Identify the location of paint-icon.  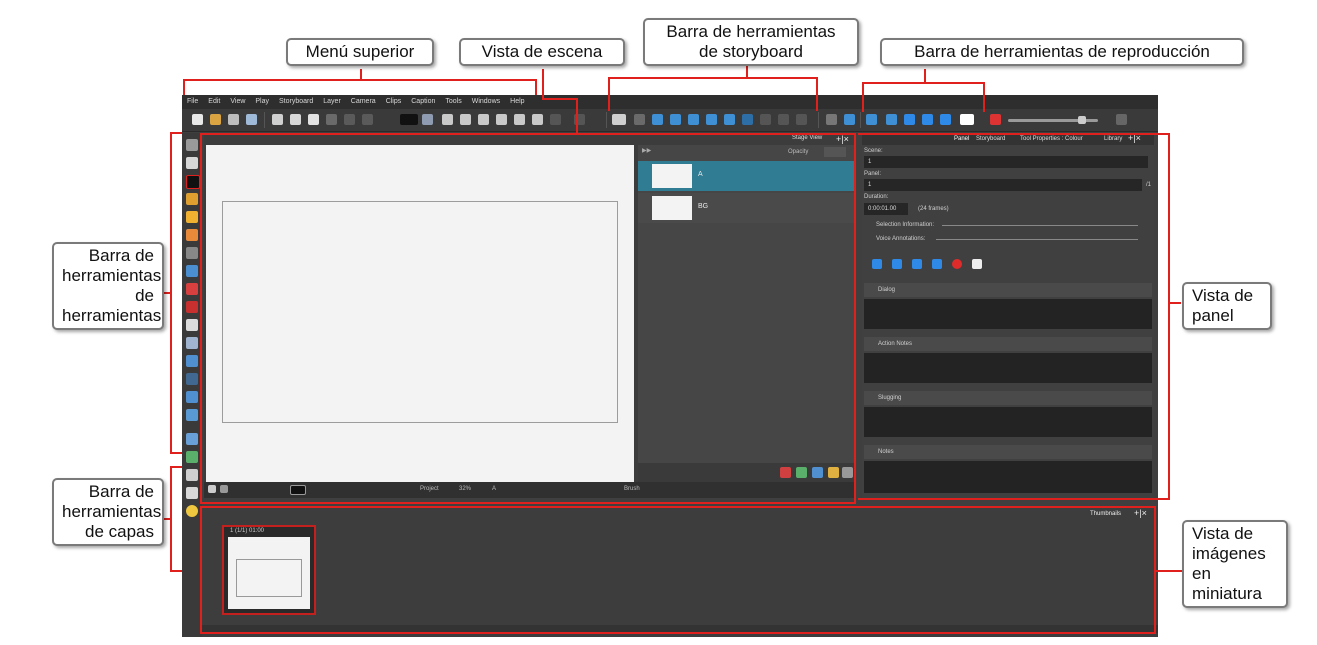
(192, 289).